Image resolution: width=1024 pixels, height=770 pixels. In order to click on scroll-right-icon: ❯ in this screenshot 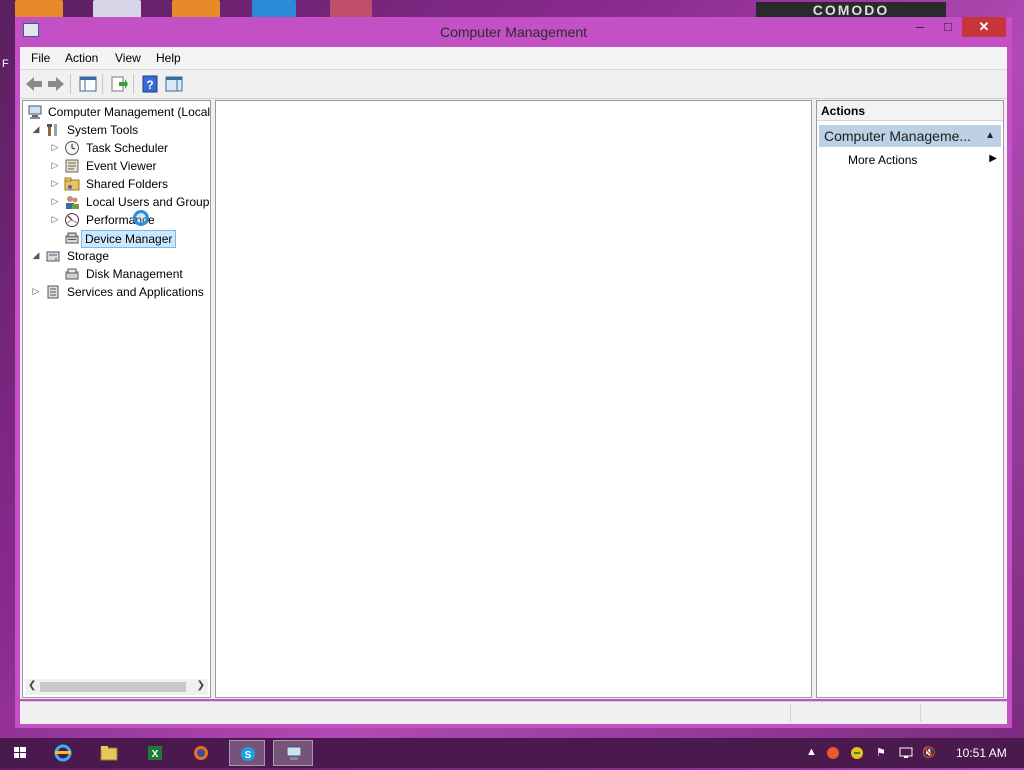, I will do `click(201, 685)`.